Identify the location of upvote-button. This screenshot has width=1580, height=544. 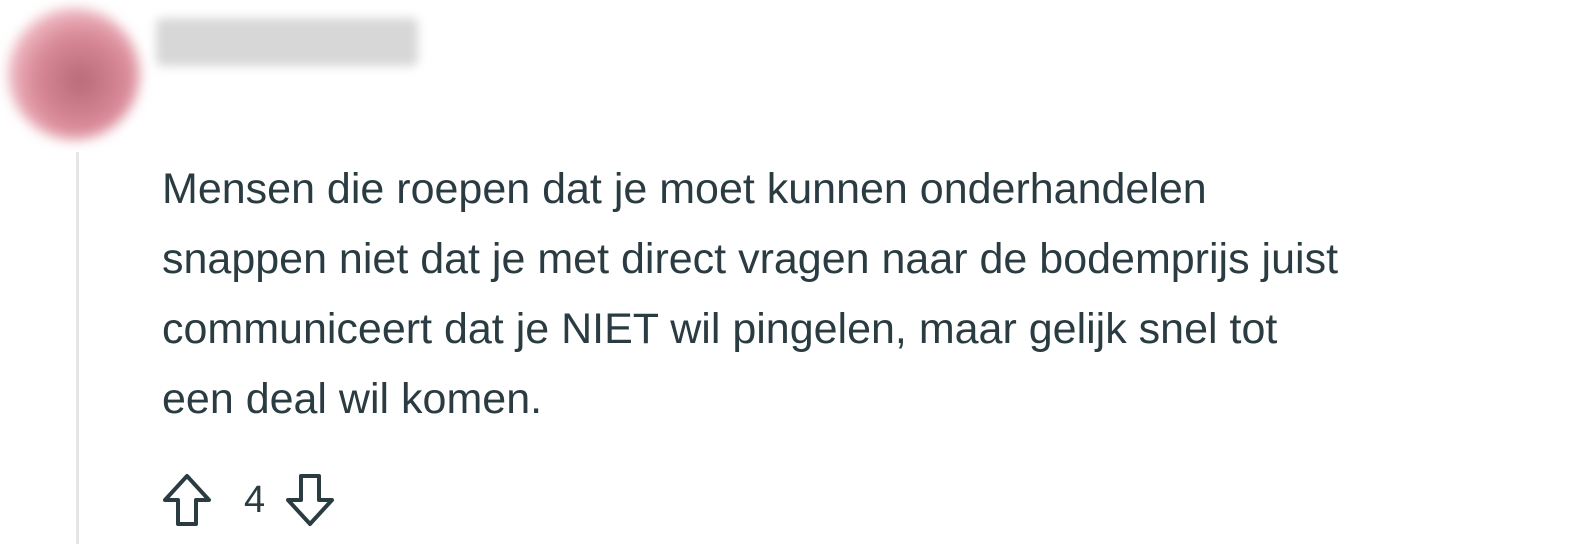
(187, 500).